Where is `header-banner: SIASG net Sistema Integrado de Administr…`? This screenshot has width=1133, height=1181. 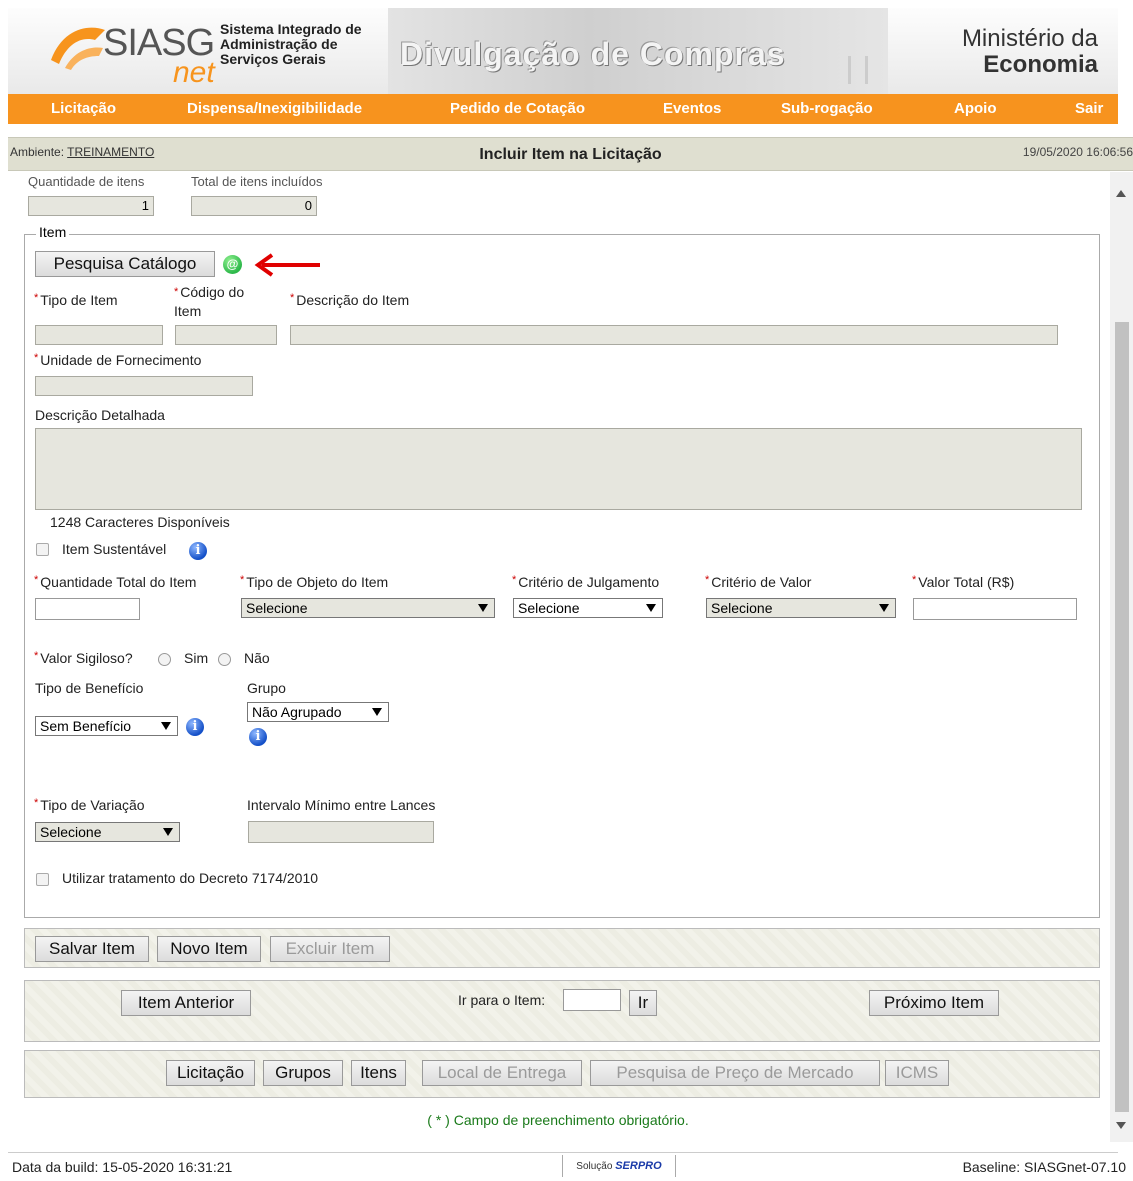
header-banner: SIASG net Sistema Integrado de Administr… is located at coordinates (563, 51).